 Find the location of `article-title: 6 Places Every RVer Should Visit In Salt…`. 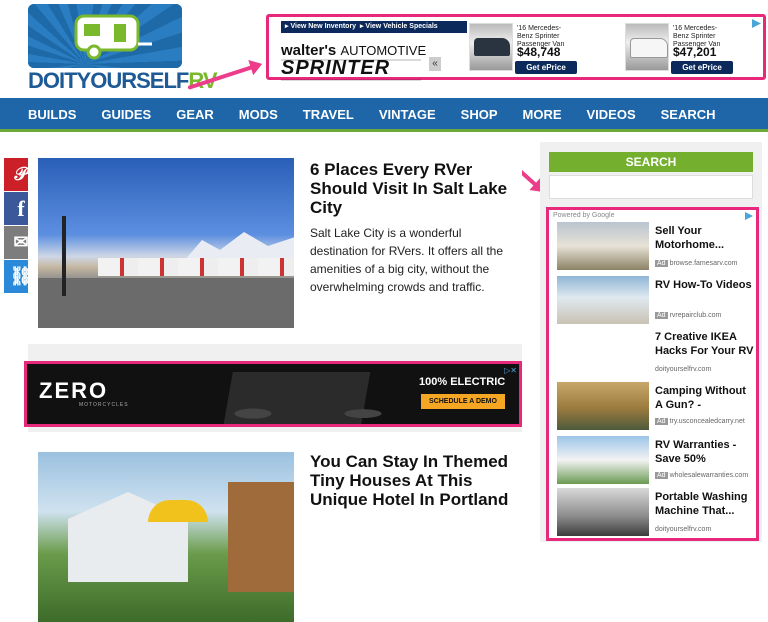

article-title: 6 Places Every RVer Should Visit In Salt… is located at coordinates (410, 188).